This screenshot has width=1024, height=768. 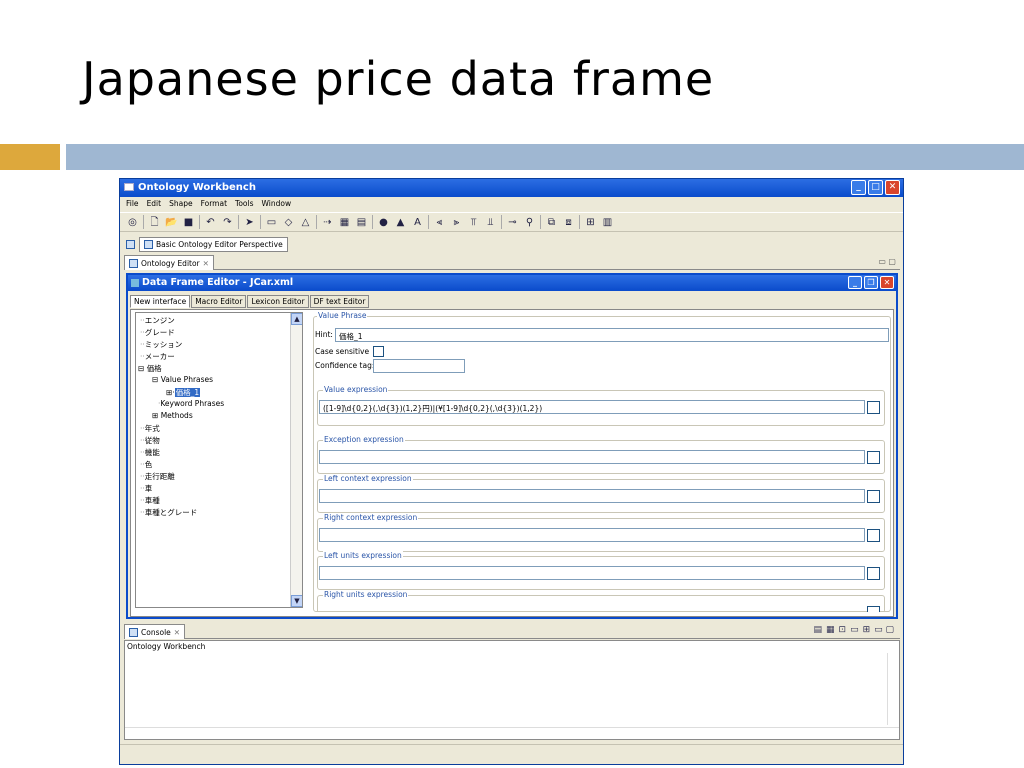 What do you see at coordinates (892, 187) in the screenshot?
I see `close-button: ✕` at bounding box center [892, 187].